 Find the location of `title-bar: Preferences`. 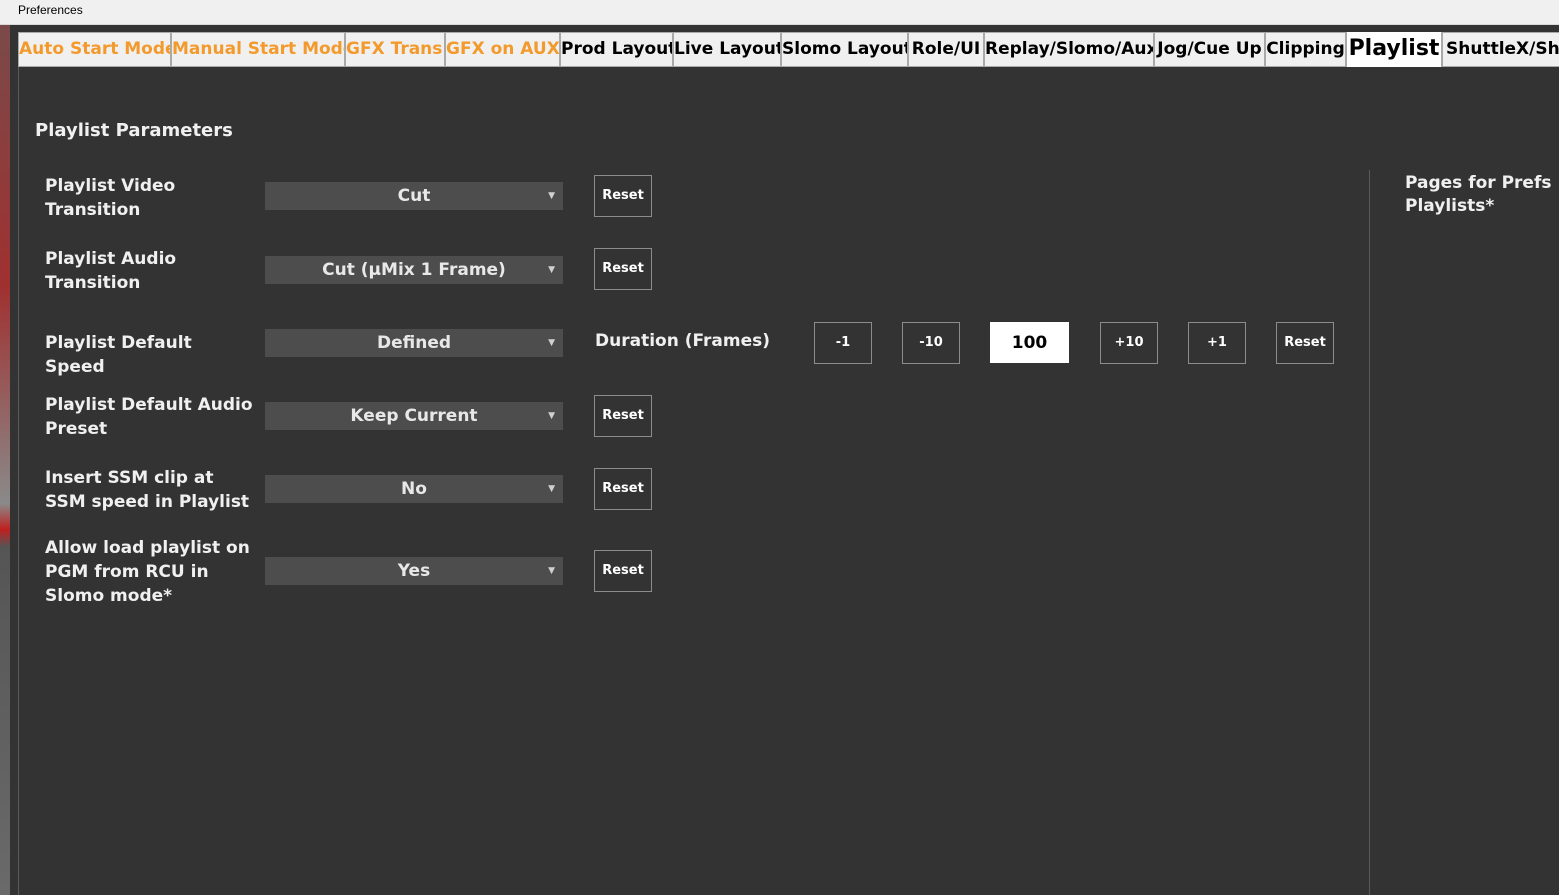

title-bar: Preferences is located at coordinates (779, 12).